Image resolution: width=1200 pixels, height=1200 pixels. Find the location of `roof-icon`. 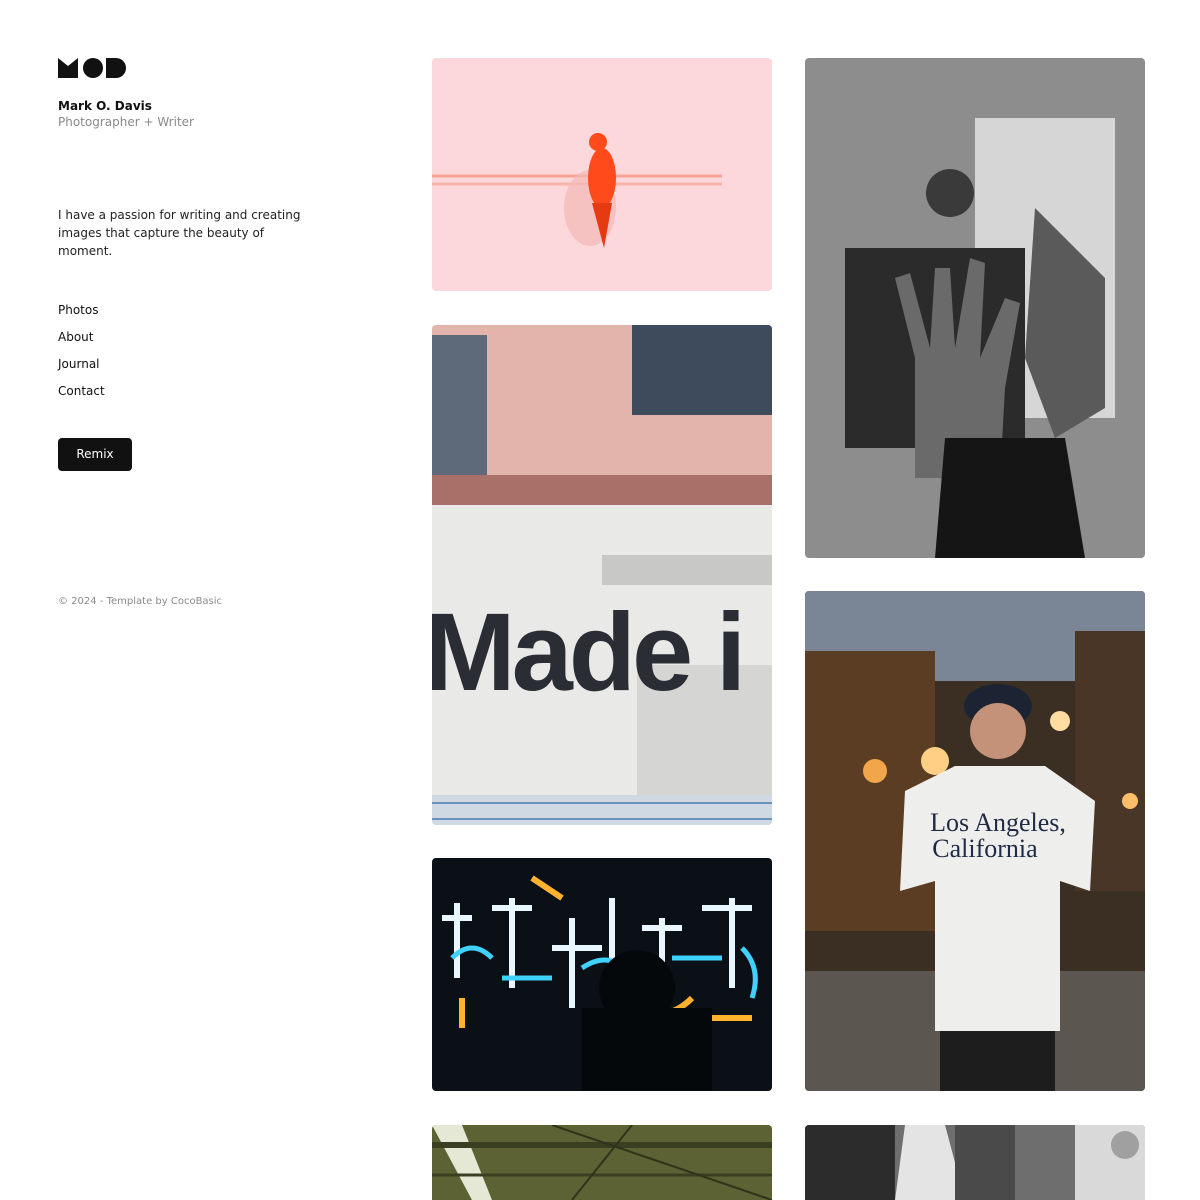

roof-icon is located at coordinates (602, 1162).